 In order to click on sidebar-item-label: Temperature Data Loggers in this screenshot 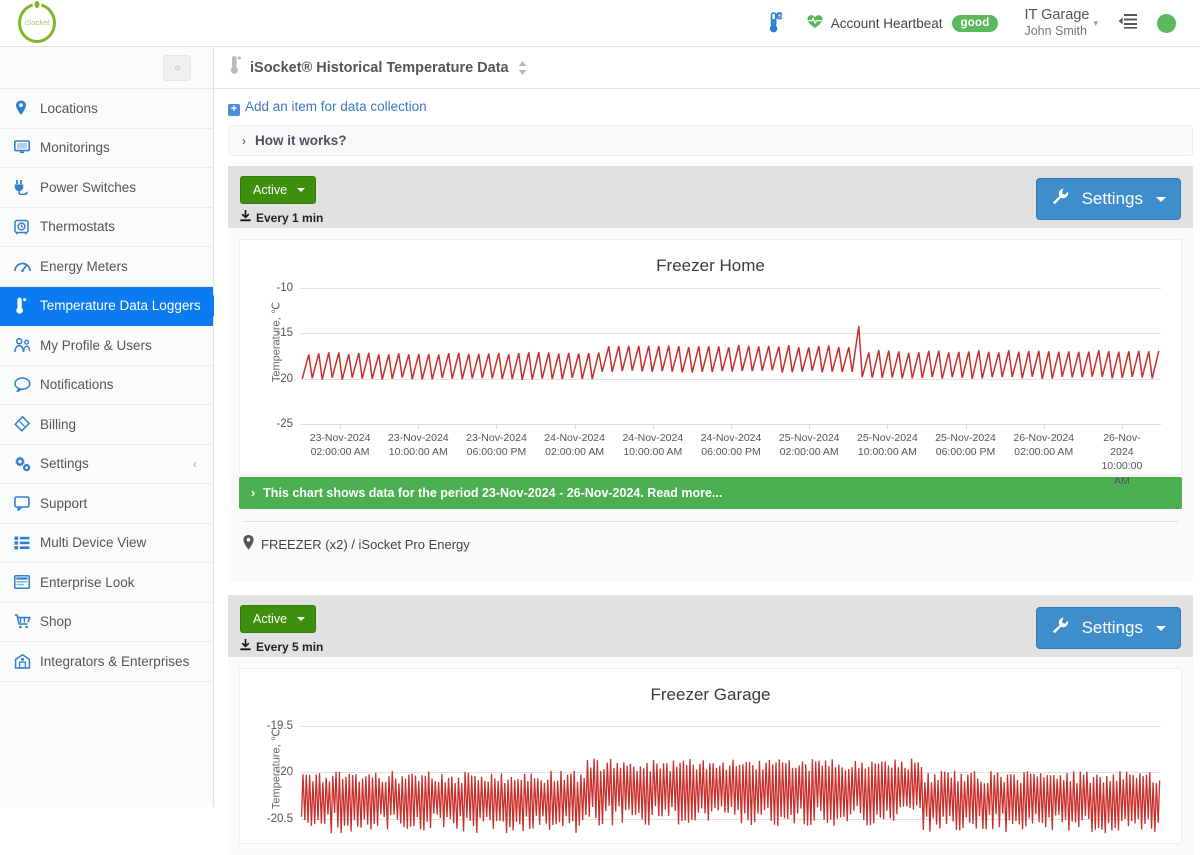, I will do `click(120, 306)`.